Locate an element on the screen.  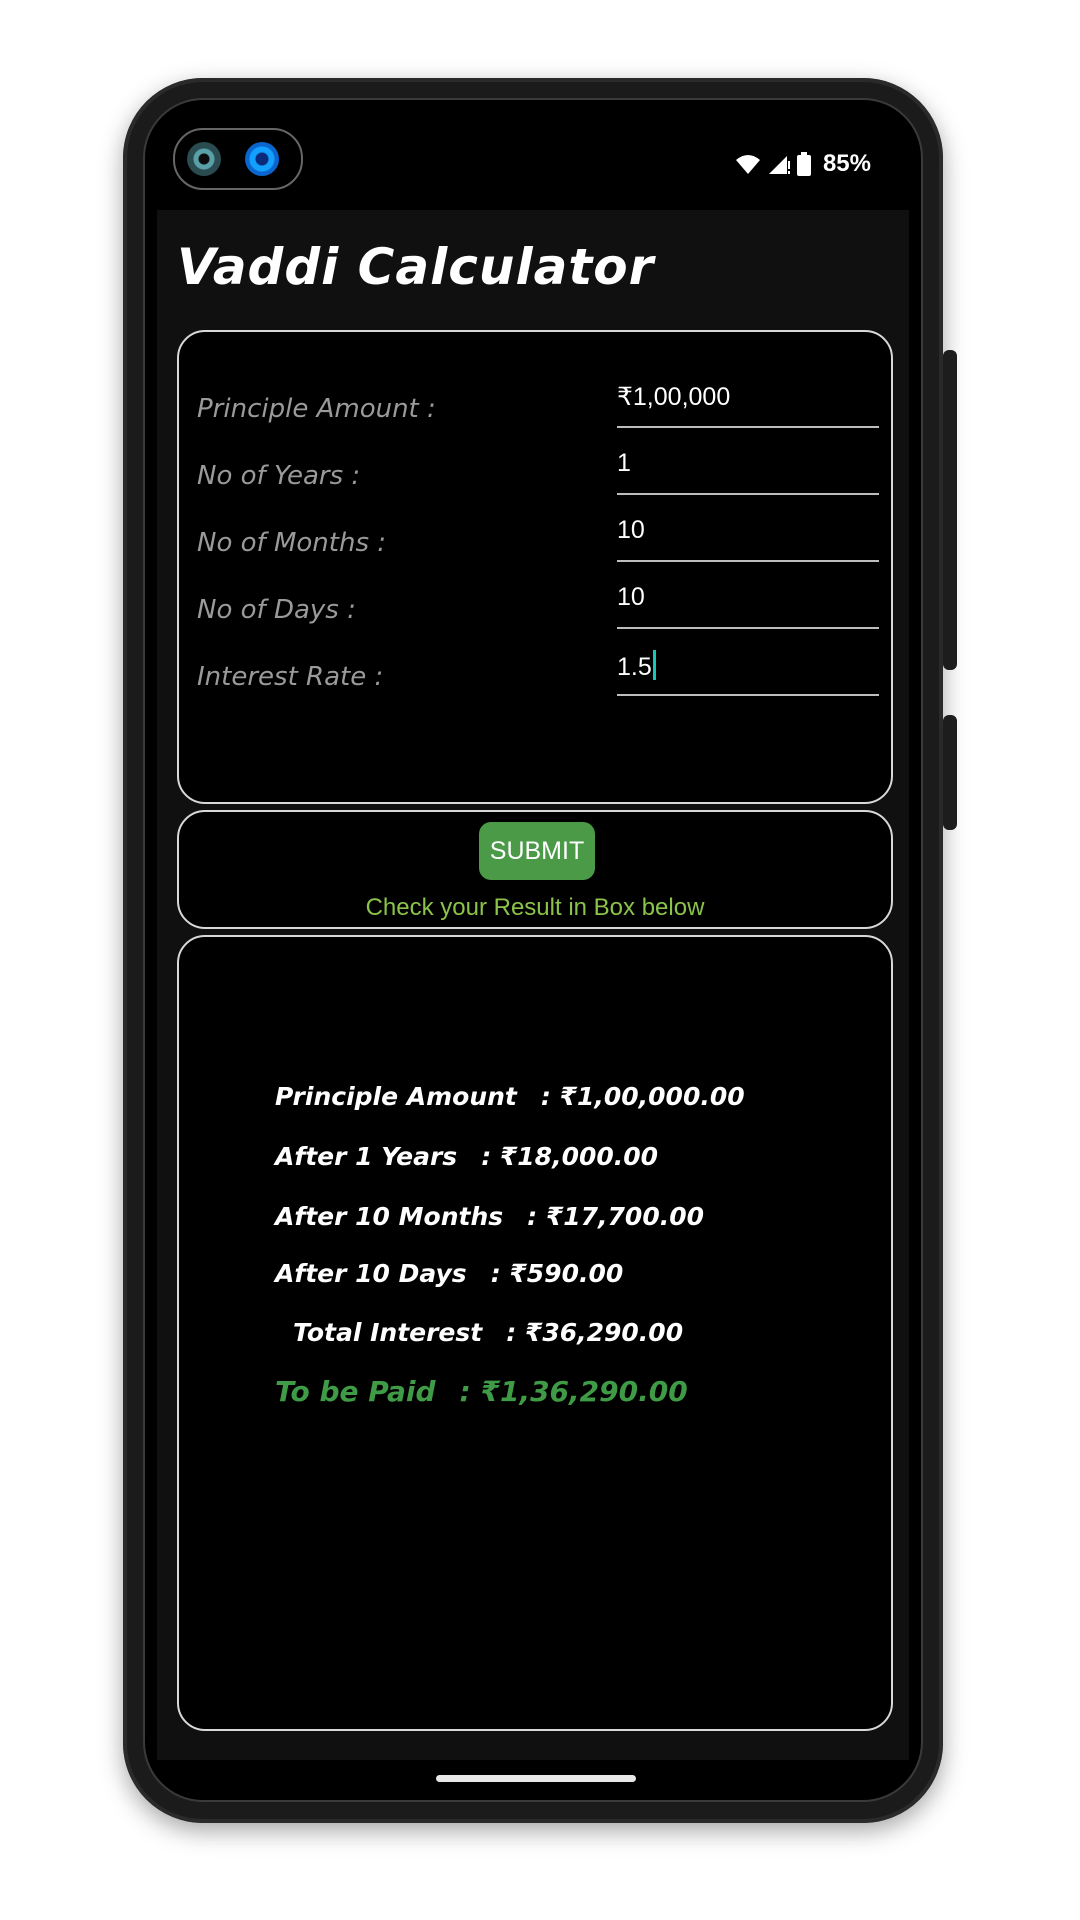
years-label: No of Years : is located at coordinates (279, 476).